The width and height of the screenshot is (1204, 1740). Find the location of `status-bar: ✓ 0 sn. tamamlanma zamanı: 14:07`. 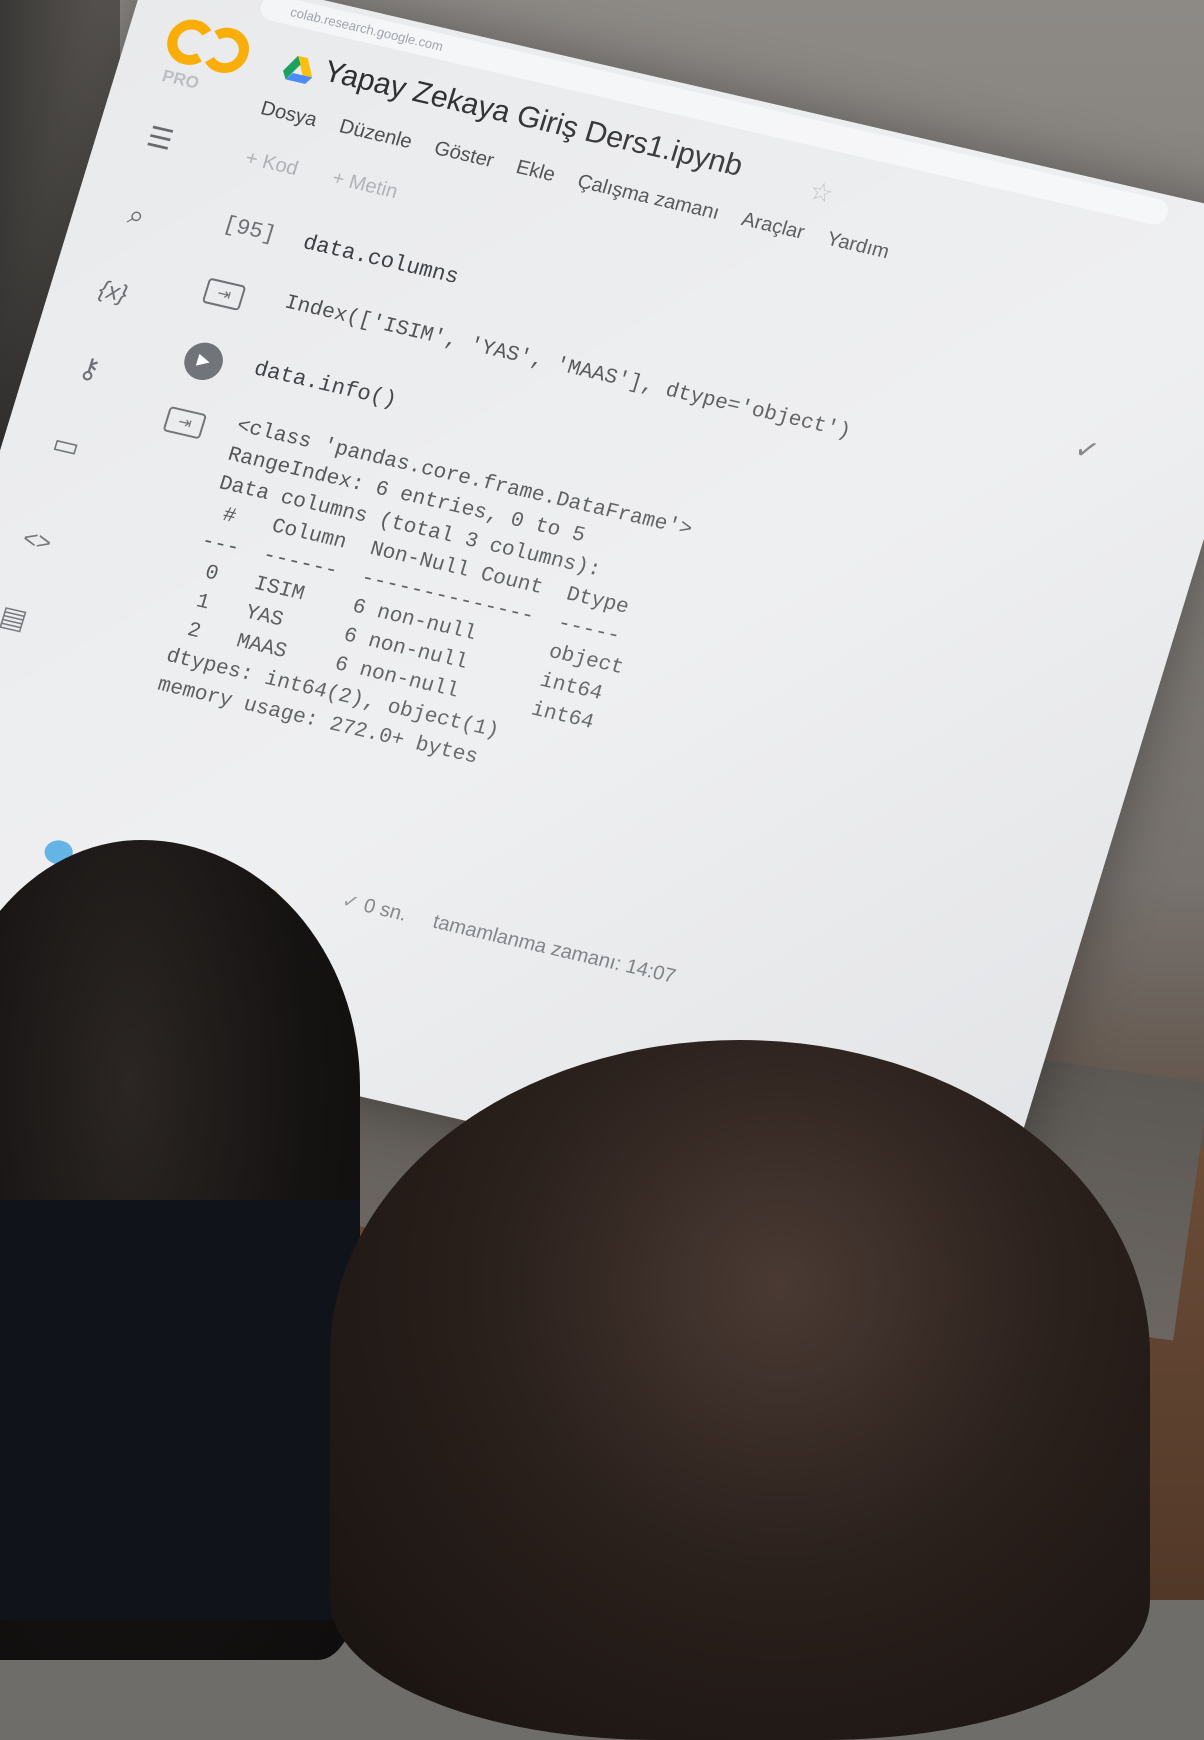

status-bar: ✓ 0 sn. tamamlanma zamanı: 14:07 is located at coordinates (509, 938).